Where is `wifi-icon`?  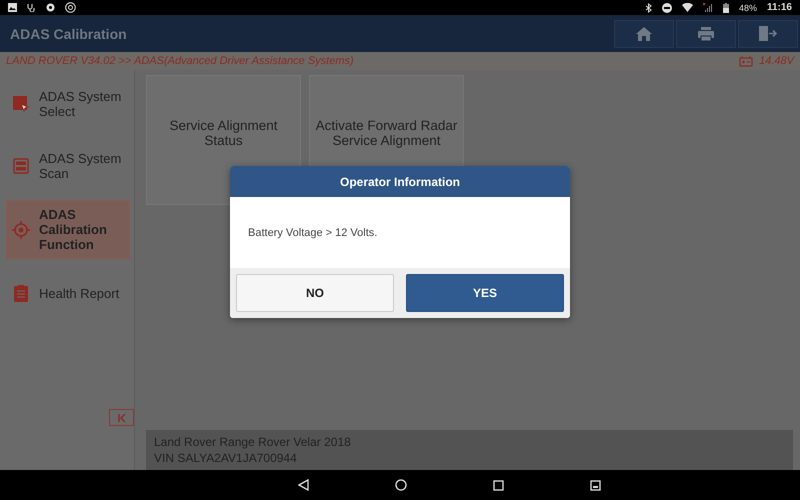 wifi-icon is located at coordinates (687, 7).